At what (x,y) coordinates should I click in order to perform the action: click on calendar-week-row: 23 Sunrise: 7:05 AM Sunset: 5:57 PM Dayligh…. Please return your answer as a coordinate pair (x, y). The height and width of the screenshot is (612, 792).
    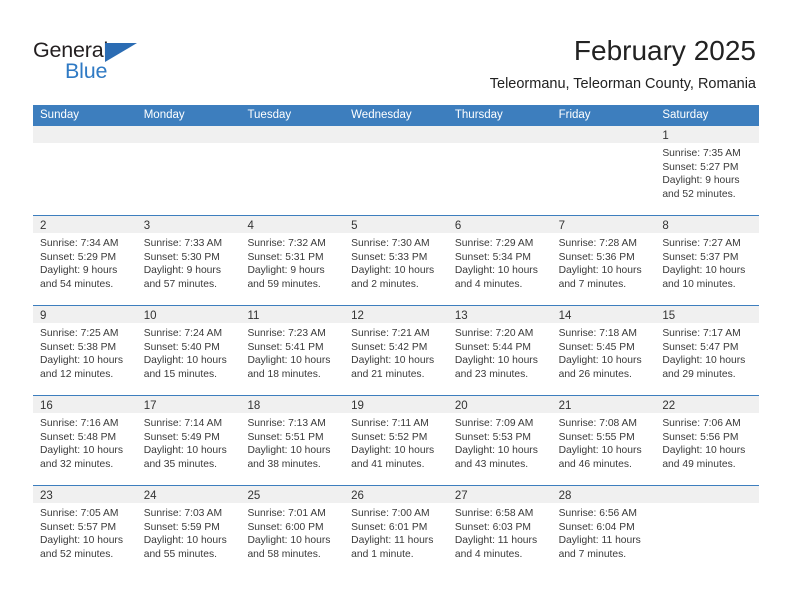
    Looking at the image, I should click on (396, 530).